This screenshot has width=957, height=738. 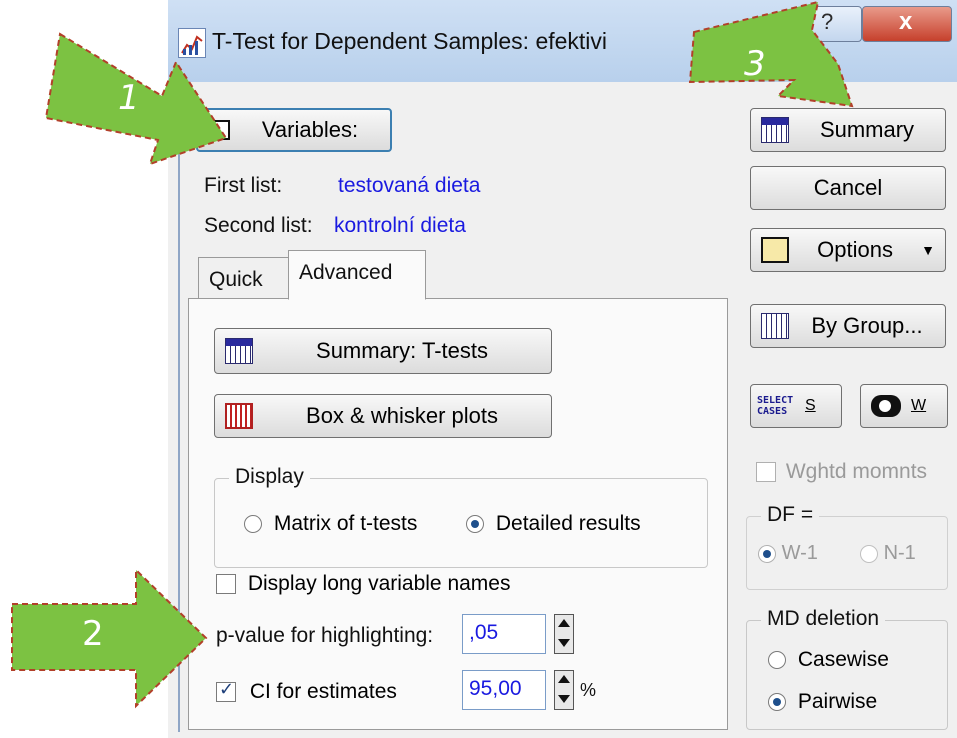 I want to click on annotation-label-1: 1, so click(x=129, y=98).